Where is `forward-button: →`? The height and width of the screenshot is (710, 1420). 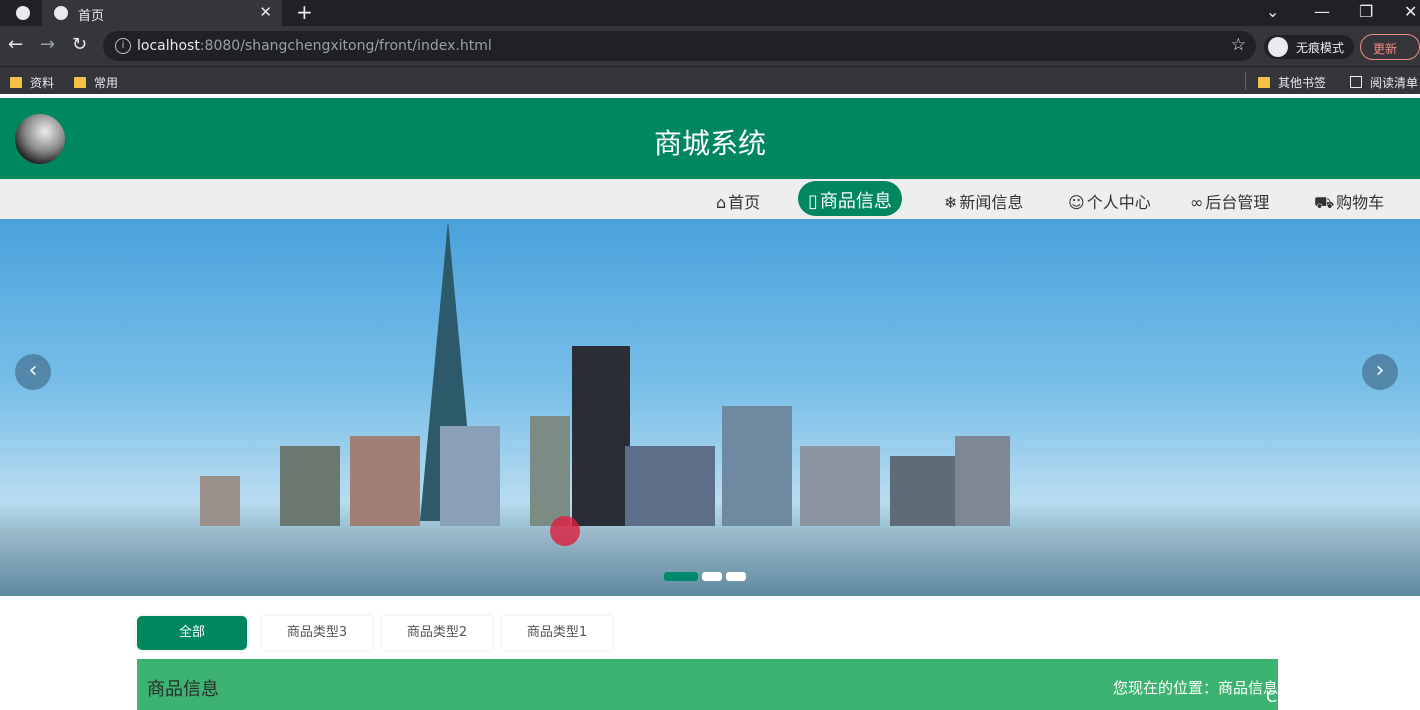 forward-button: → is located at coordinates (47, 44).